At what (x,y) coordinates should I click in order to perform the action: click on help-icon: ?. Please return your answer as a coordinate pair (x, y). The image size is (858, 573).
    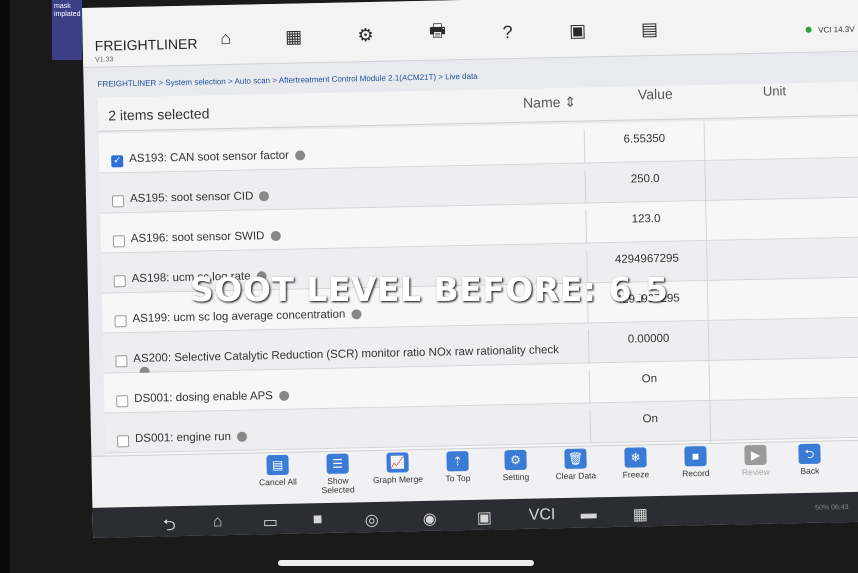
    Looking at the image, I should click on (507, 32).